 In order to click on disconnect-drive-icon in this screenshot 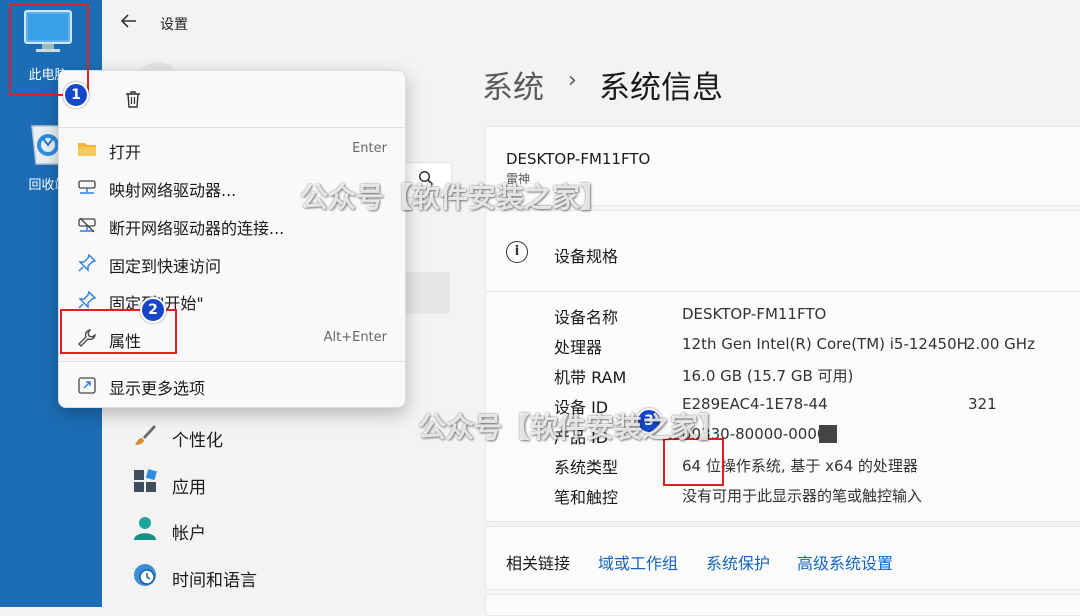, I will do `click(87, 225)`.